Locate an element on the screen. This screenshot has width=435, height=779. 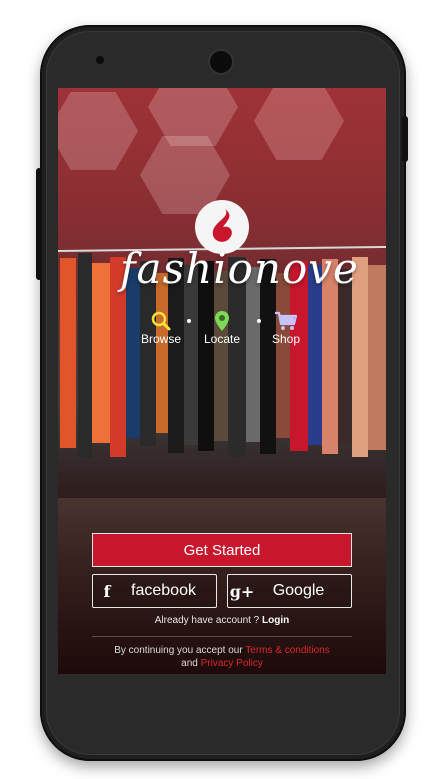
search-icon is located at coordinates (161, 321).